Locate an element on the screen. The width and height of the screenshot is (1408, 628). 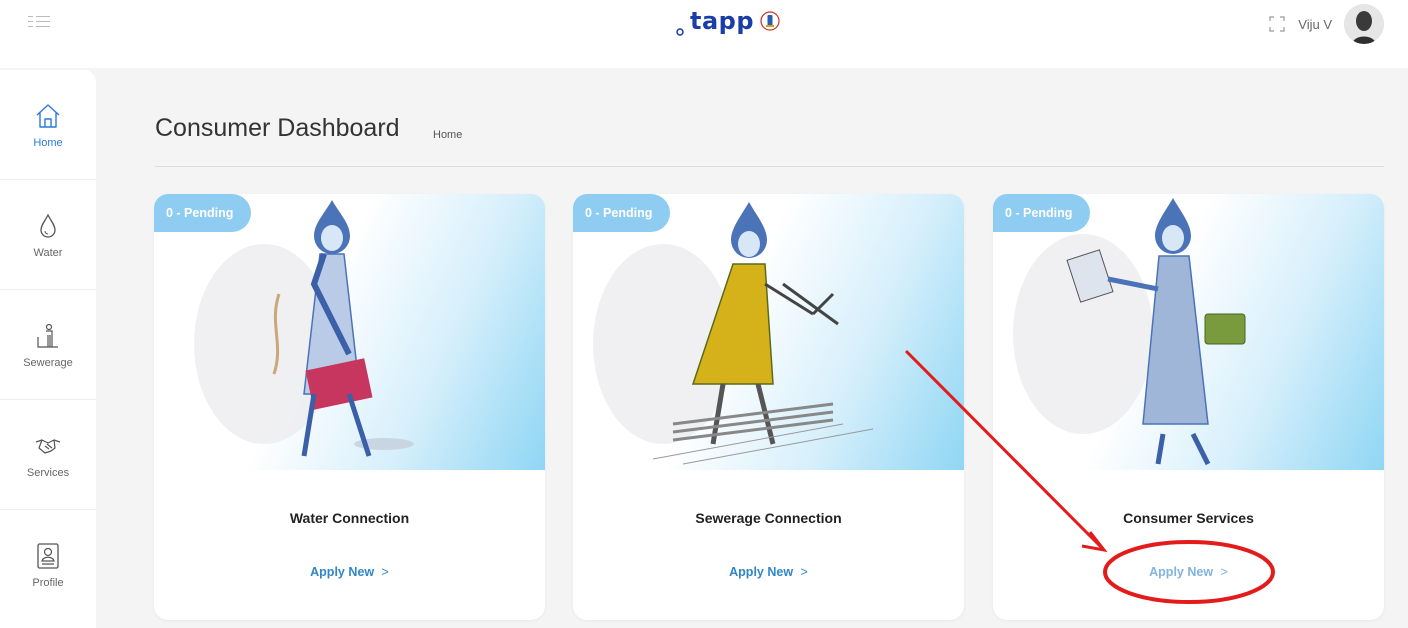
sewerage-icon is located at coordinates (47, 335).